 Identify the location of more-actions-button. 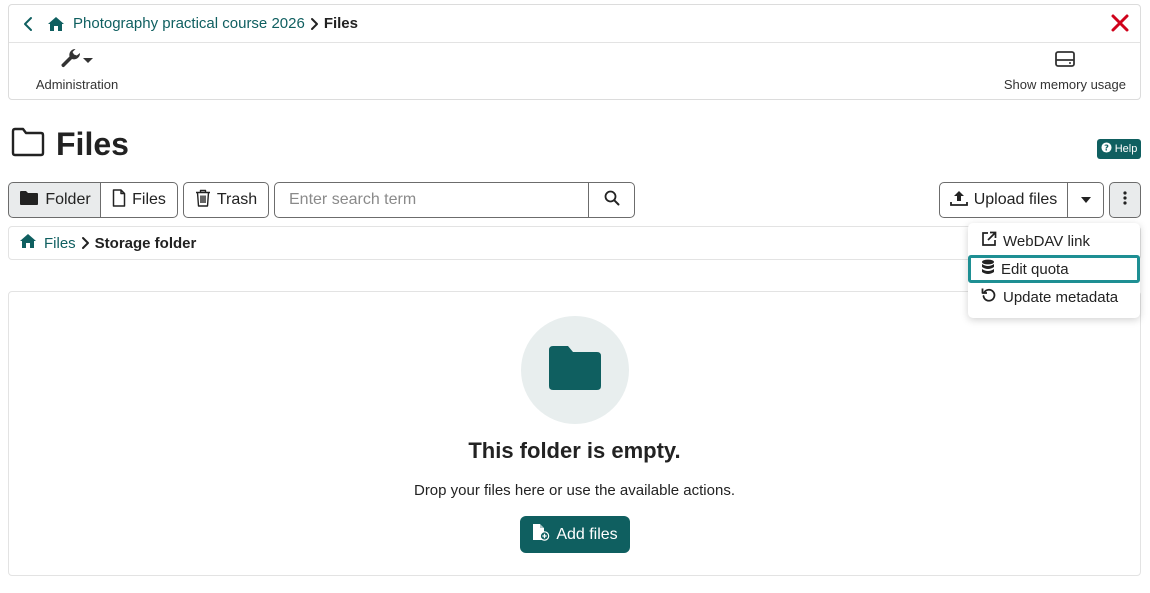
(1125, 200).